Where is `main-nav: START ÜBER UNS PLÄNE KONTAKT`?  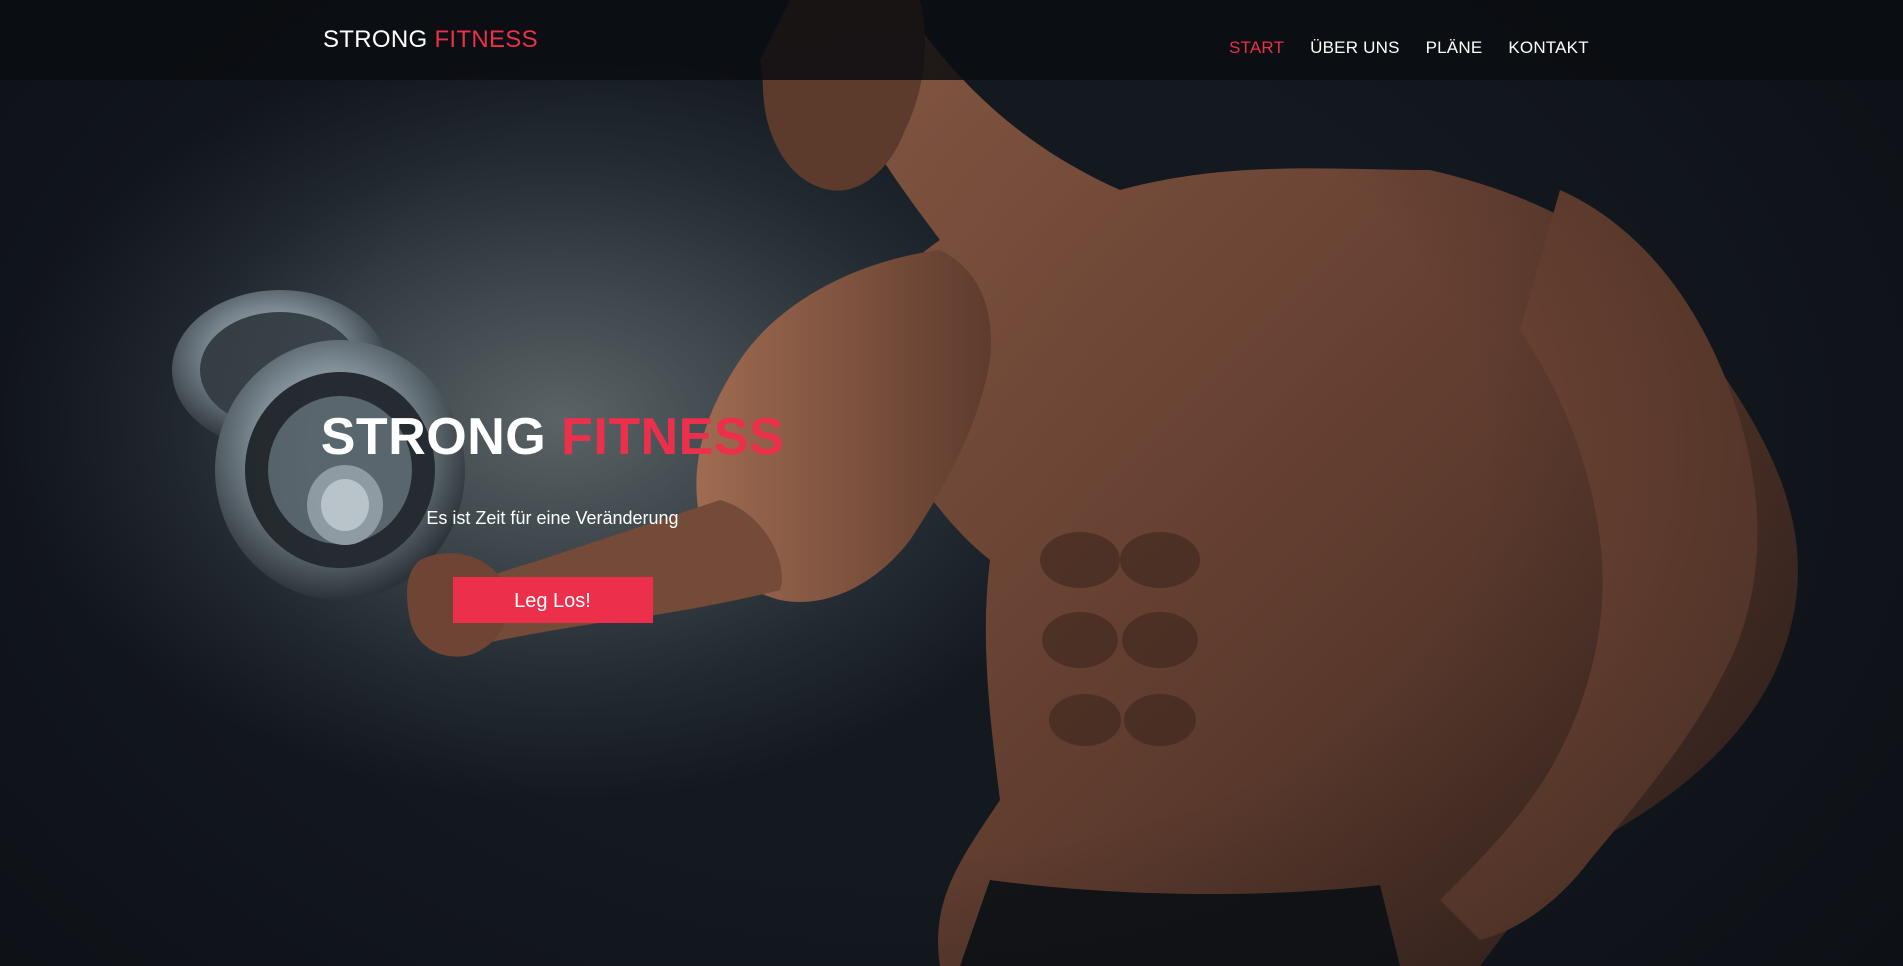
main-nav: START ÜBER UNS PLÄNE KONTAKT is located at coordinates (1409, 48).